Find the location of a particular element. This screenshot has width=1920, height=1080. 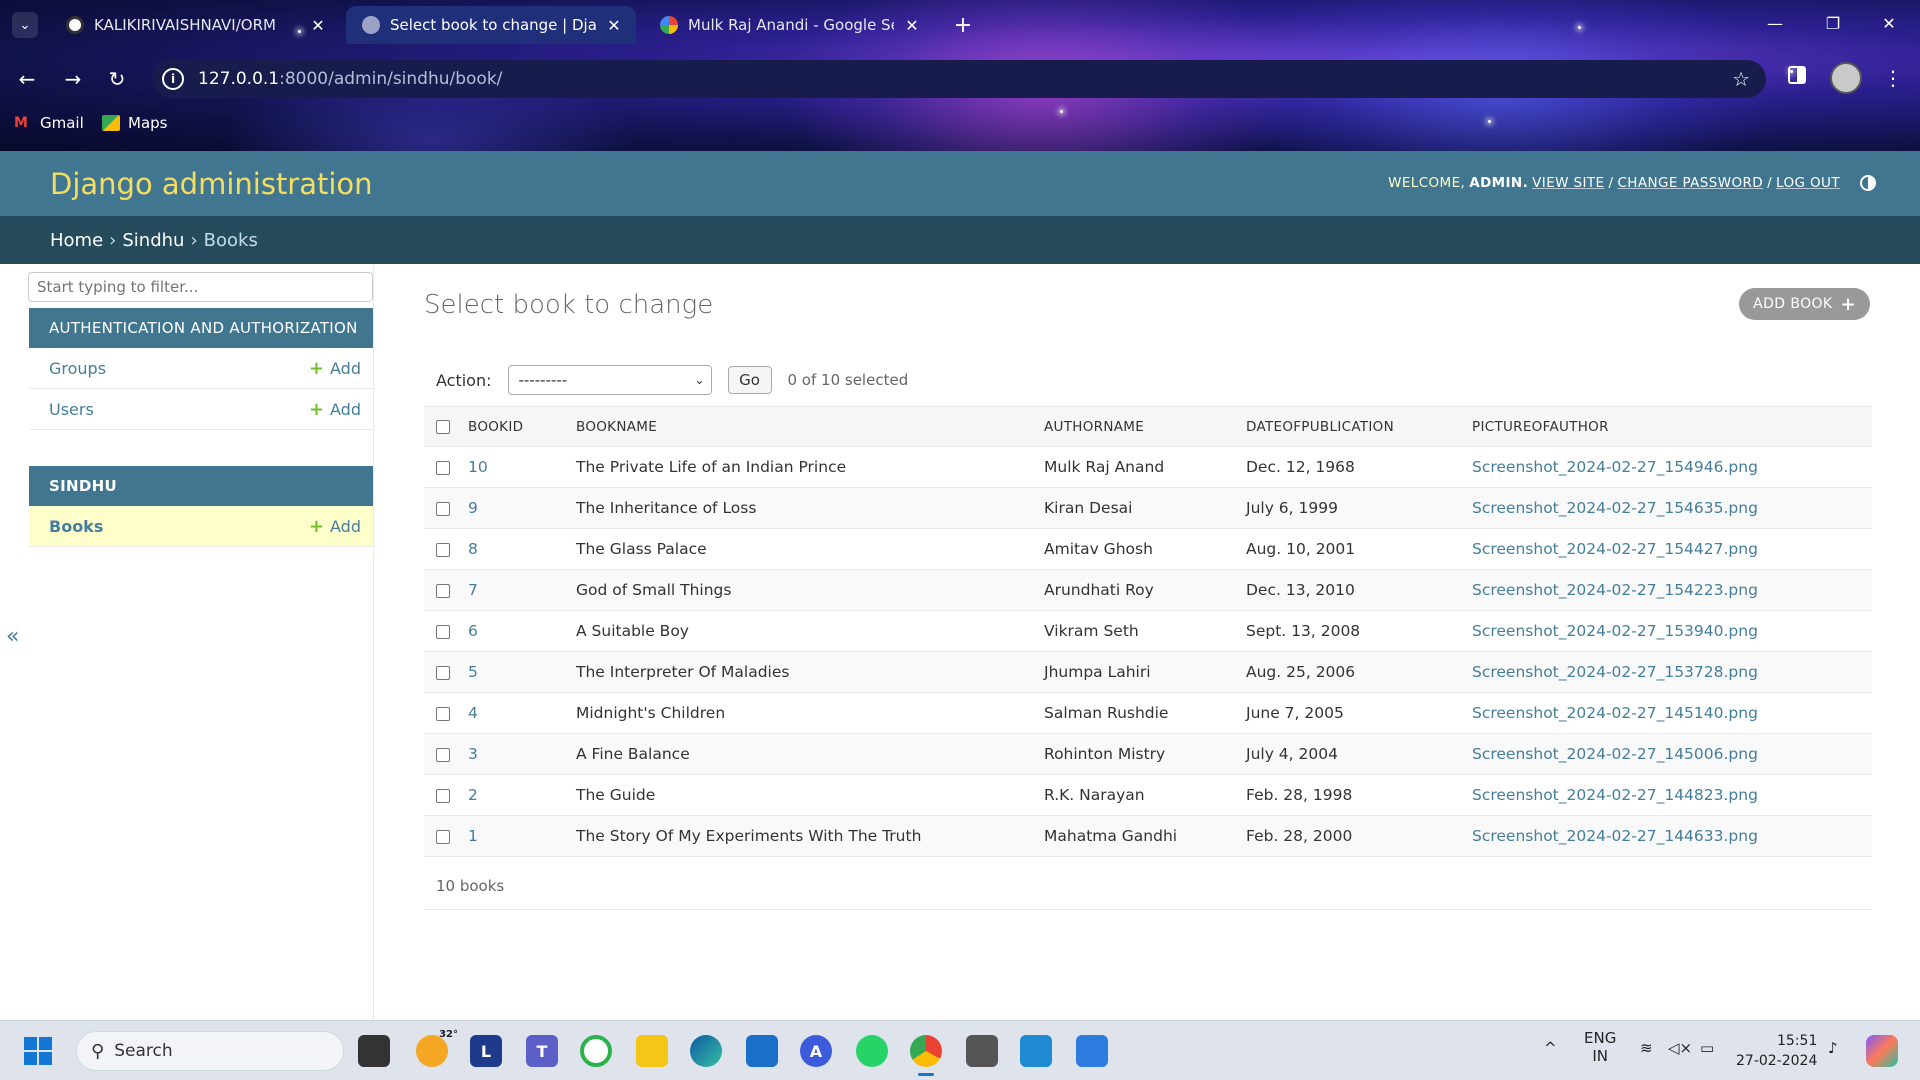

book-id-link: 9 is located at coordinates (473, 508).